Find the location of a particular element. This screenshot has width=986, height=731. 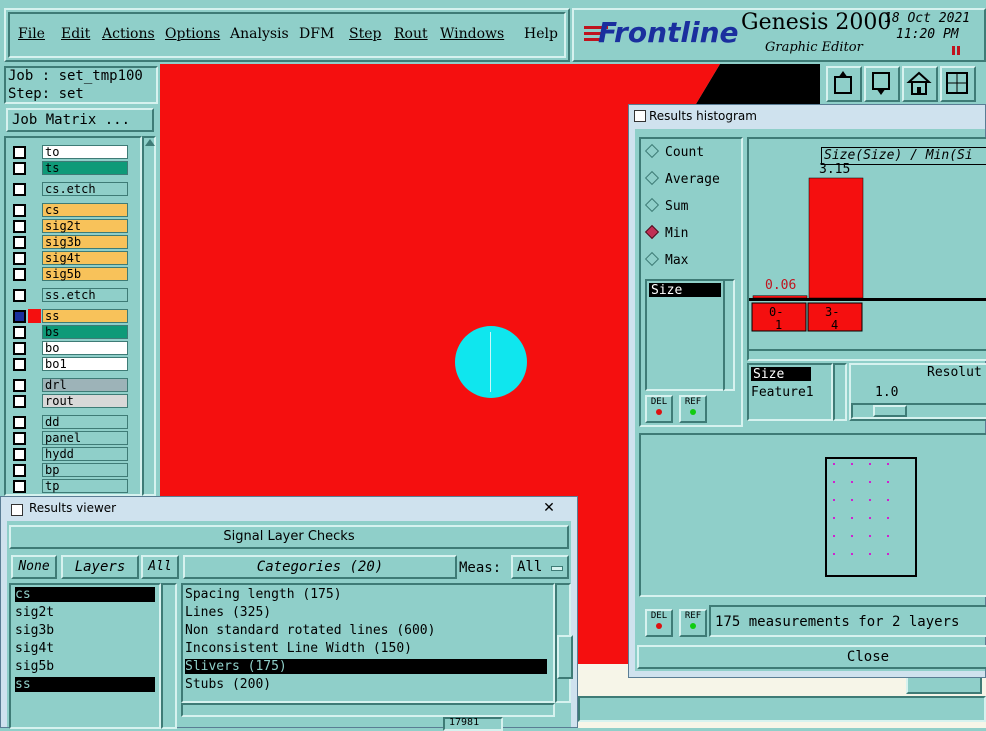

layer-row-panel: panel is located at coordinates (69, 438).